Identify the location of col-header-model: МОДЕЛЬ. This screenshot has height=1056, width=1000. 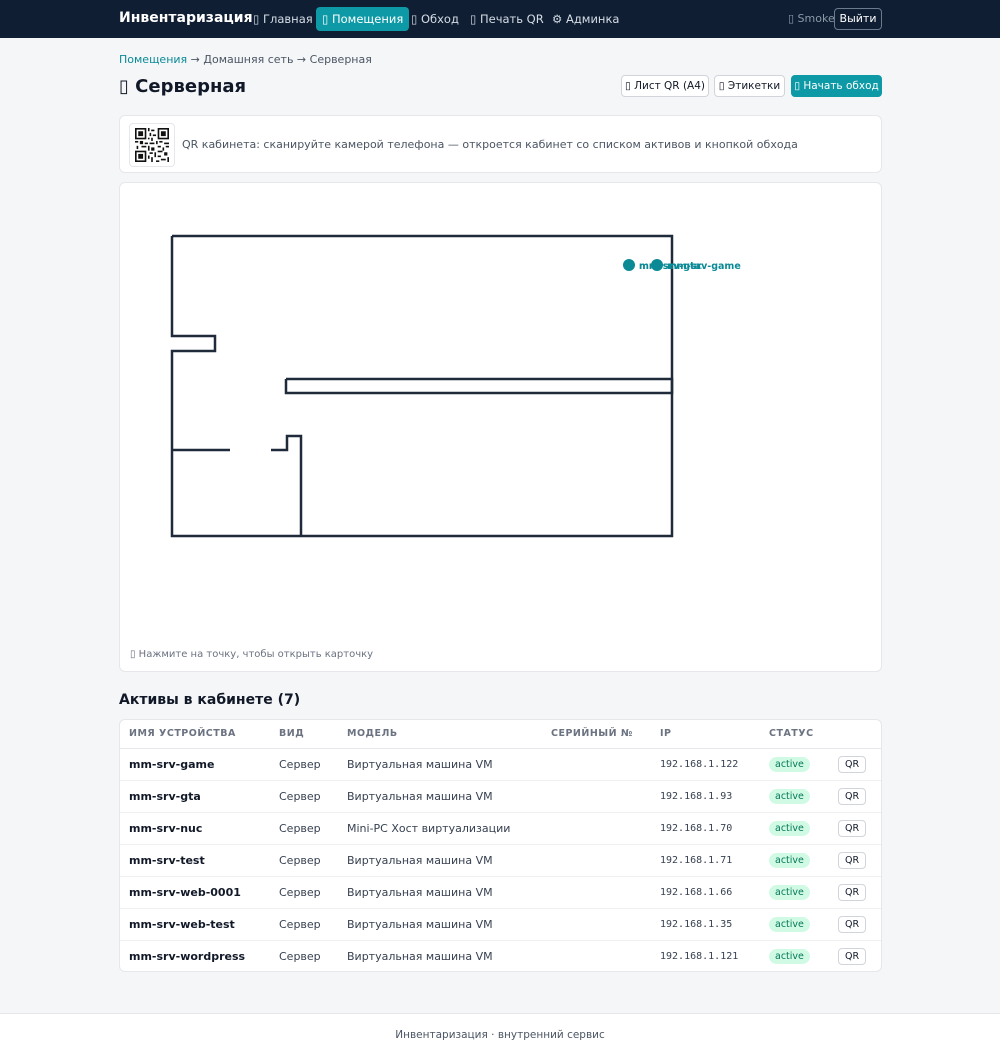
(440, 734).